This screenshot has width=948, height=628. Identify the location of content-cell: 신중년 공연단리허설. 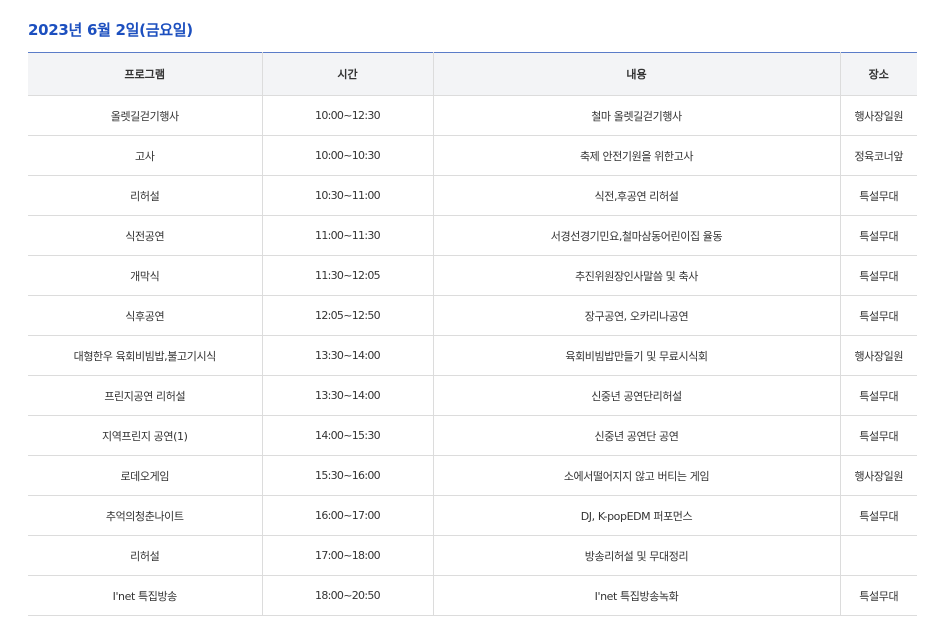
(637, 395).